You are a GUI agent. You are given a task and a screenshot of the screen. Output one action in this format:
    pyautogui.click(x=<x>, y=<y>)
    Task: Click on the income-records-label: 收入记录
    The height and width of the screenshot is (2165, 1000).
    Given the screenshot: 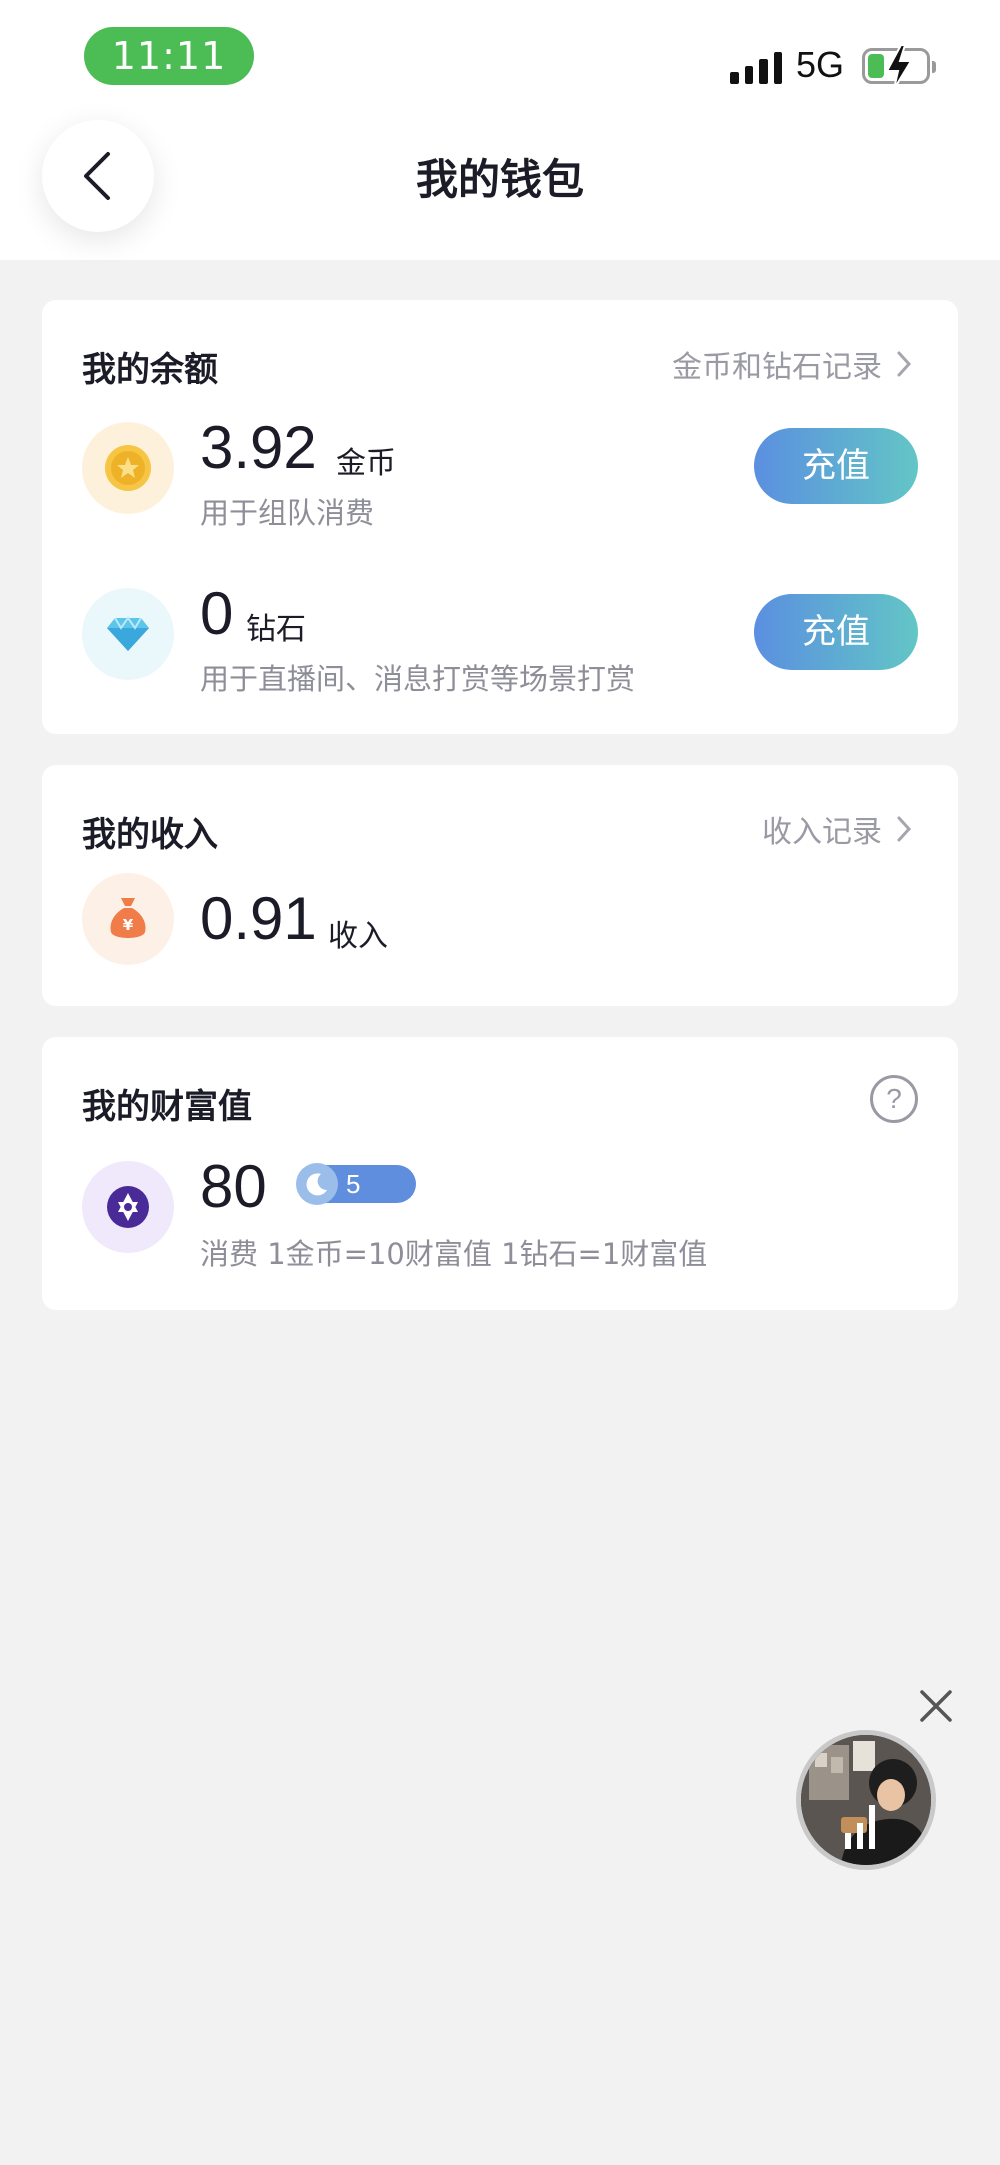 What is the action you would take?
    pyautogui.click(x=822, y=832)
    